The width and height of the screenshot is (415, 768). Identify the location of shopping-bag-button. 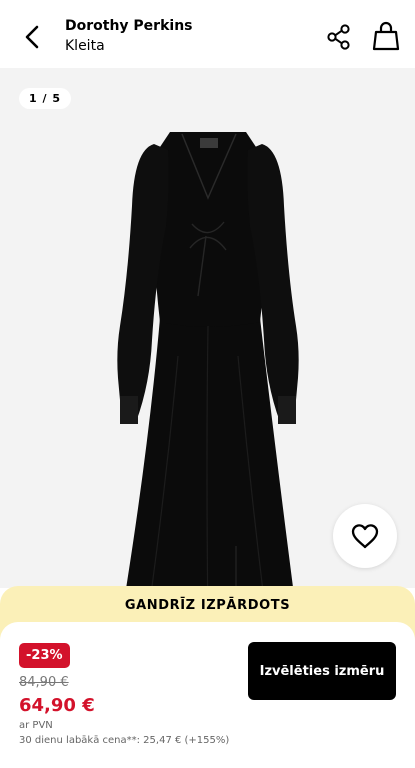
(386, 36).